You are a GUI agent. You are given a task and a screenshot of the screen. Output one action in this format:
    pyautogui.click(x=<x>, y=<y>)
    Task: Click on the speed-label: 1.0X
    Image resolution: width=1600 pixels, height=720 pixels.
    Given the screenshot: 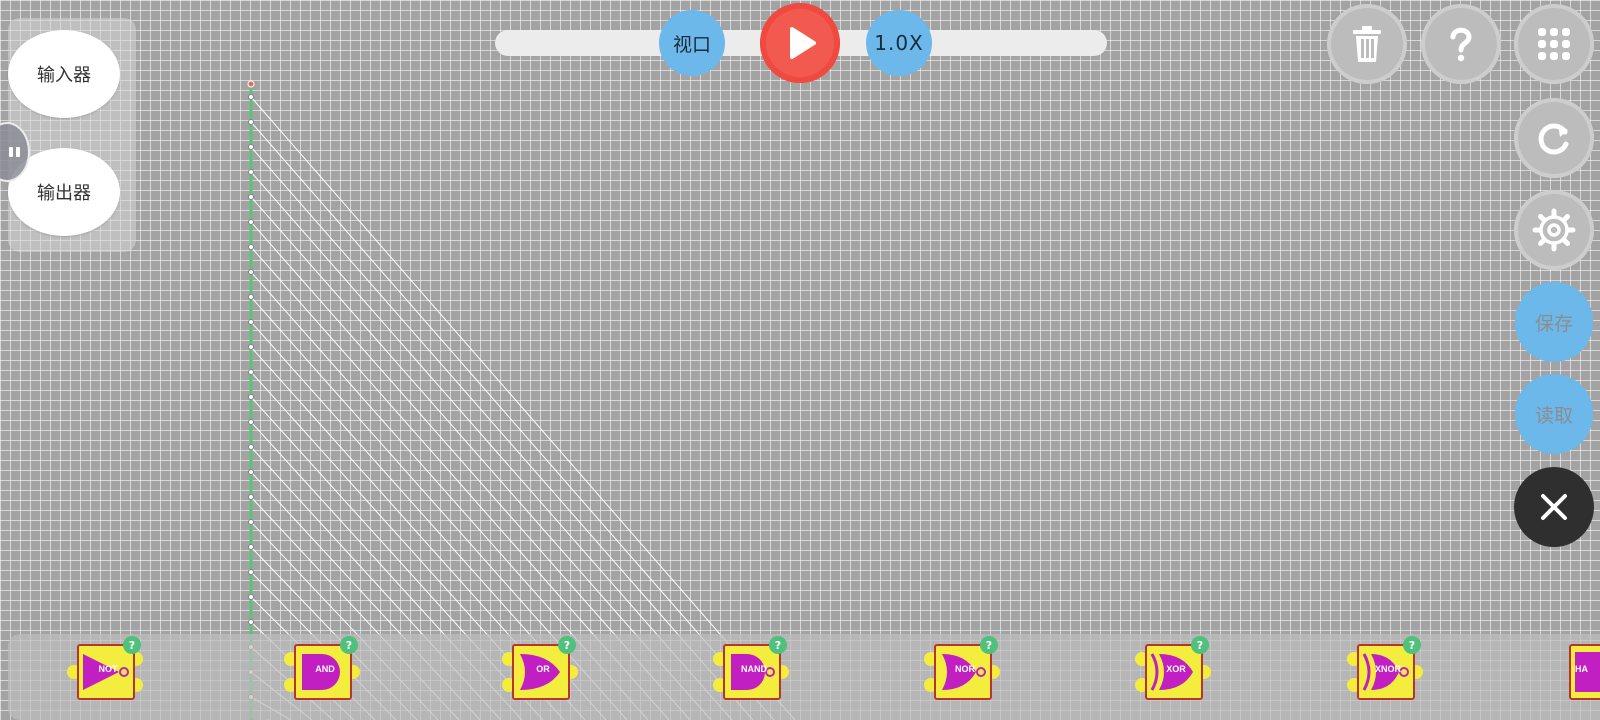 What is the action you would take?
    pyautogui.click(x=899, y=43)
    